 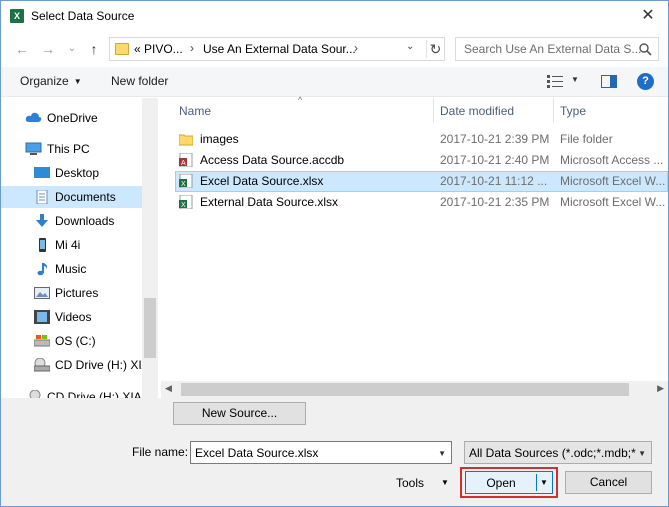 I want to click on close-button: ✕, so click(x=648, y=16).